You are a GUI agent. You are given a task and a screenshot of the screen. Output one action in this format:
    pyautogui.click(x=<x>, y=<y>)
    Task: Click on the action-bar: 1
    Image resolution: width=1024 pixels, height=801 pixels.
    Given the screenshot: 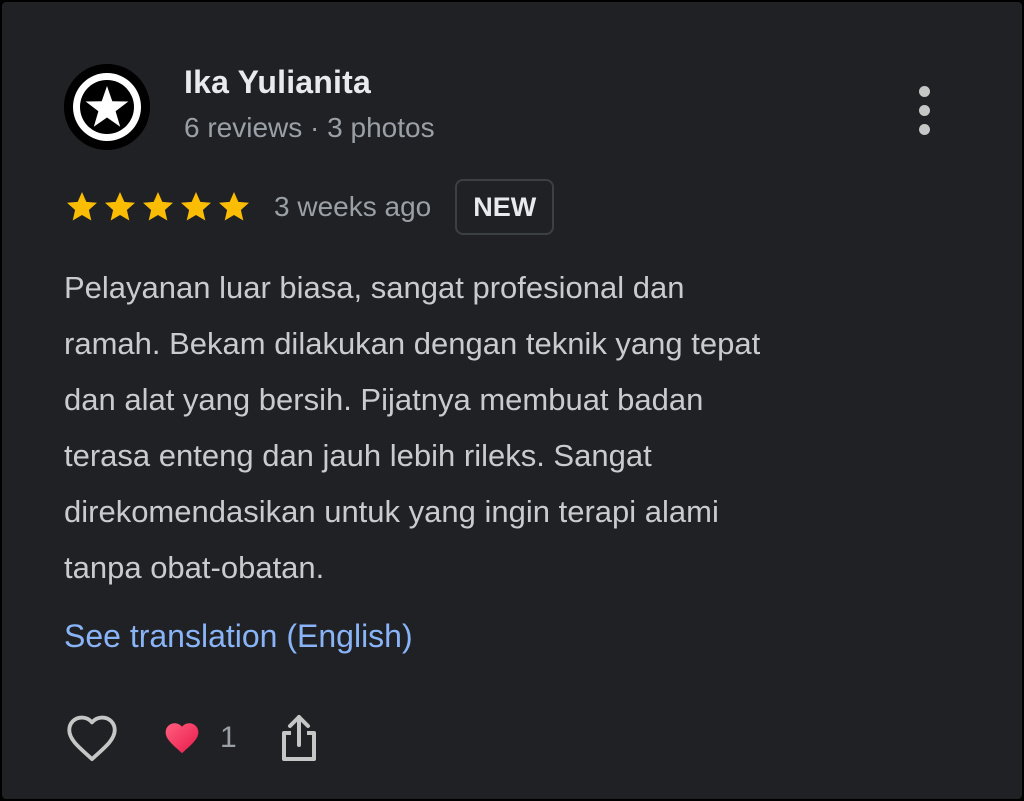 What is the action you would take?
    pyautogui.click(x=192, y=738)
    